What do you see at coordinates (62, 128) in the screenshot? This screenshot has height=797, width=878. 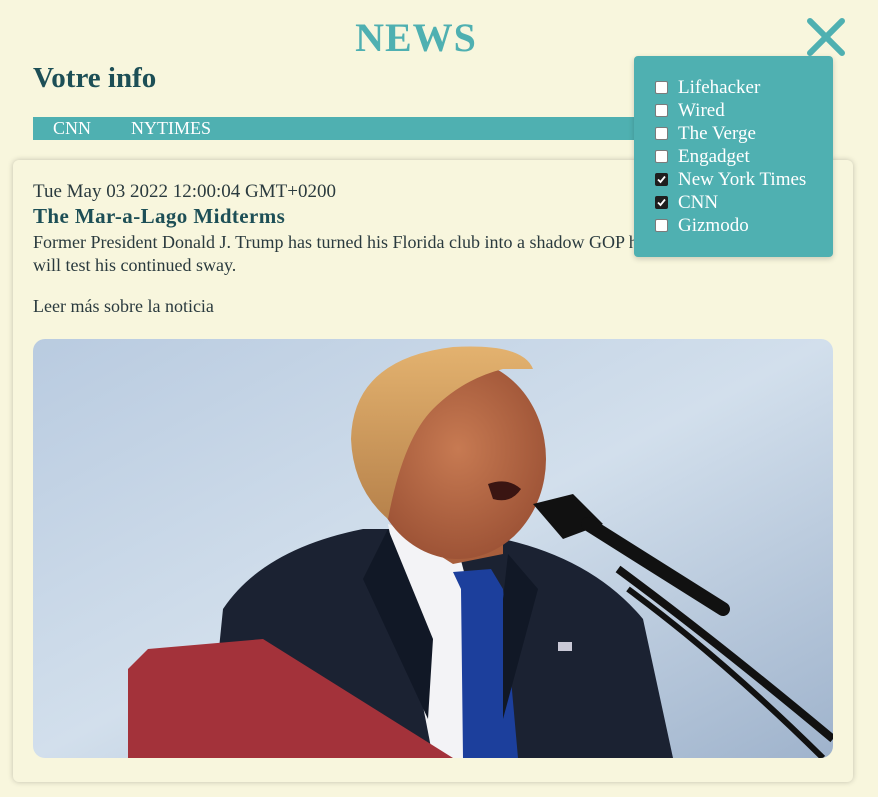 I see `tab-cnn: CNN` at bounding box center [62, 128].